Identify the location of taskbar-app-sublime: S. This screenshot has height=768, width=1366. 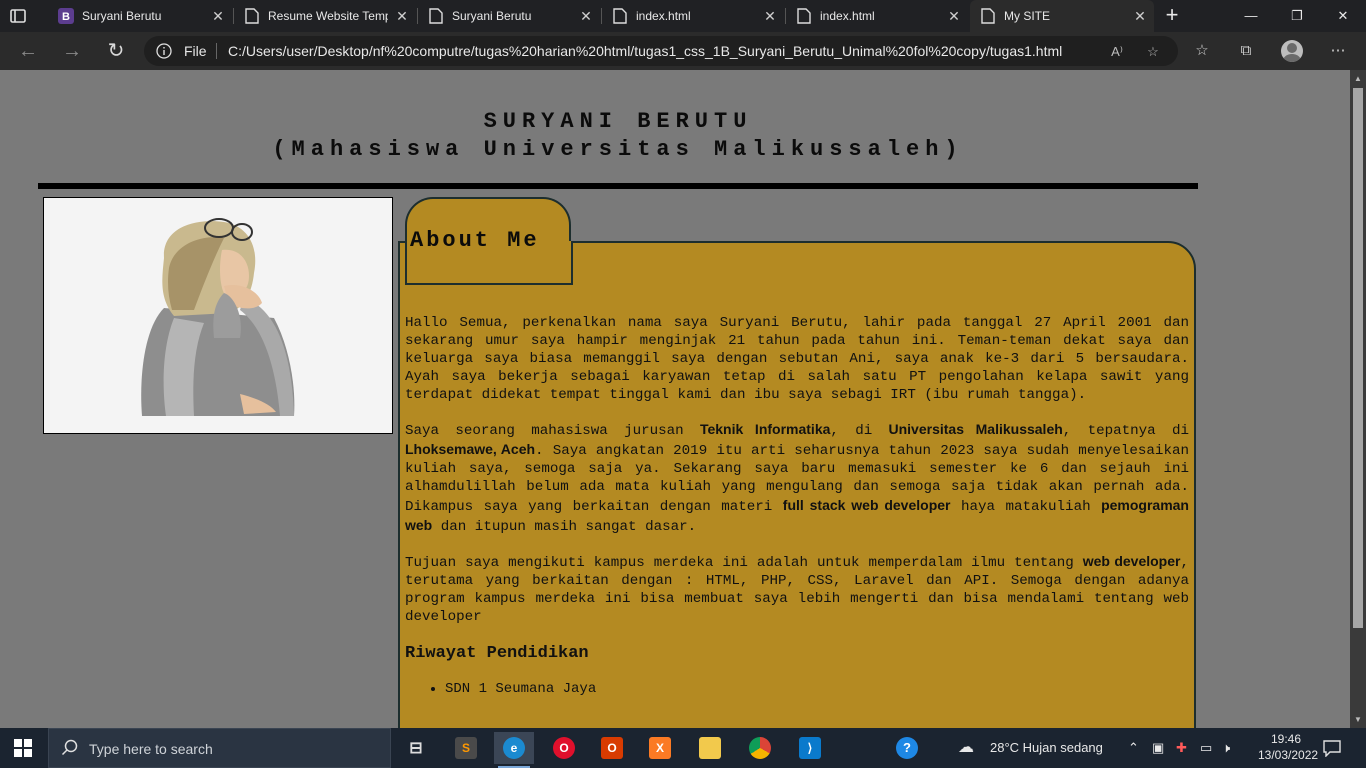
(466, 748).